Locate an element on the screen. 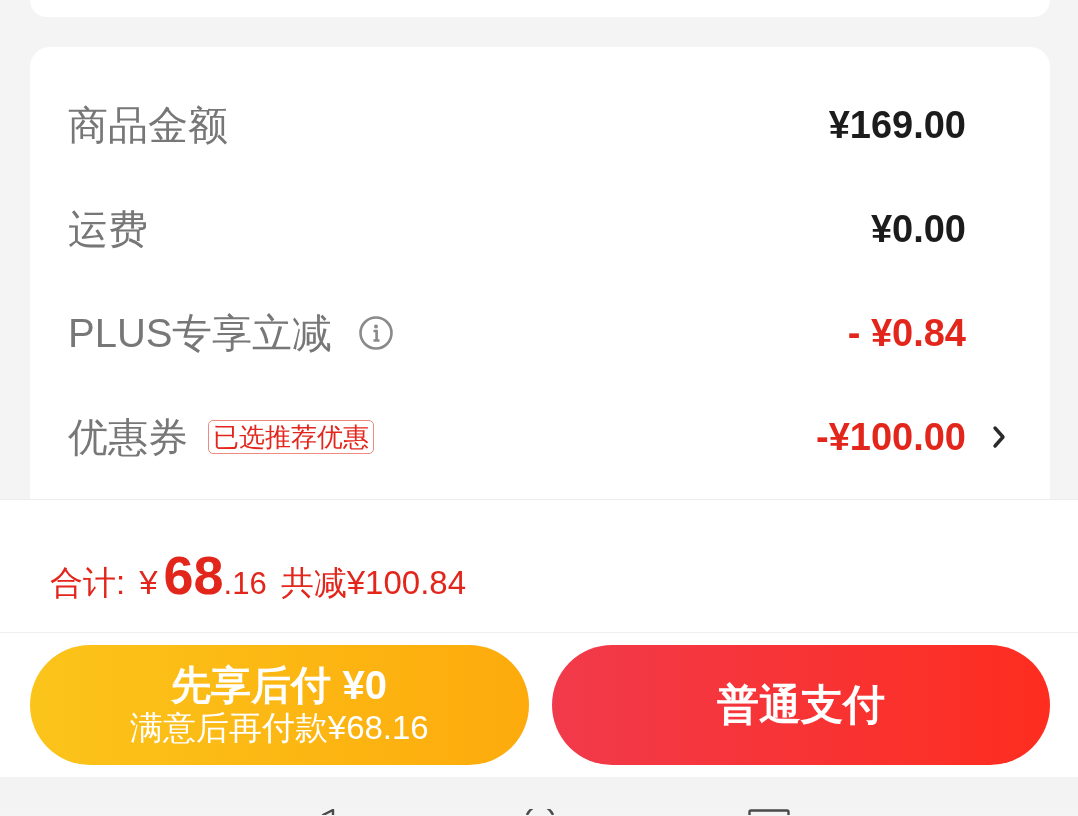 The height and width of the screenshot is (816, 1078). row-value: ¥169.00 is located at coordinates (897, 125).